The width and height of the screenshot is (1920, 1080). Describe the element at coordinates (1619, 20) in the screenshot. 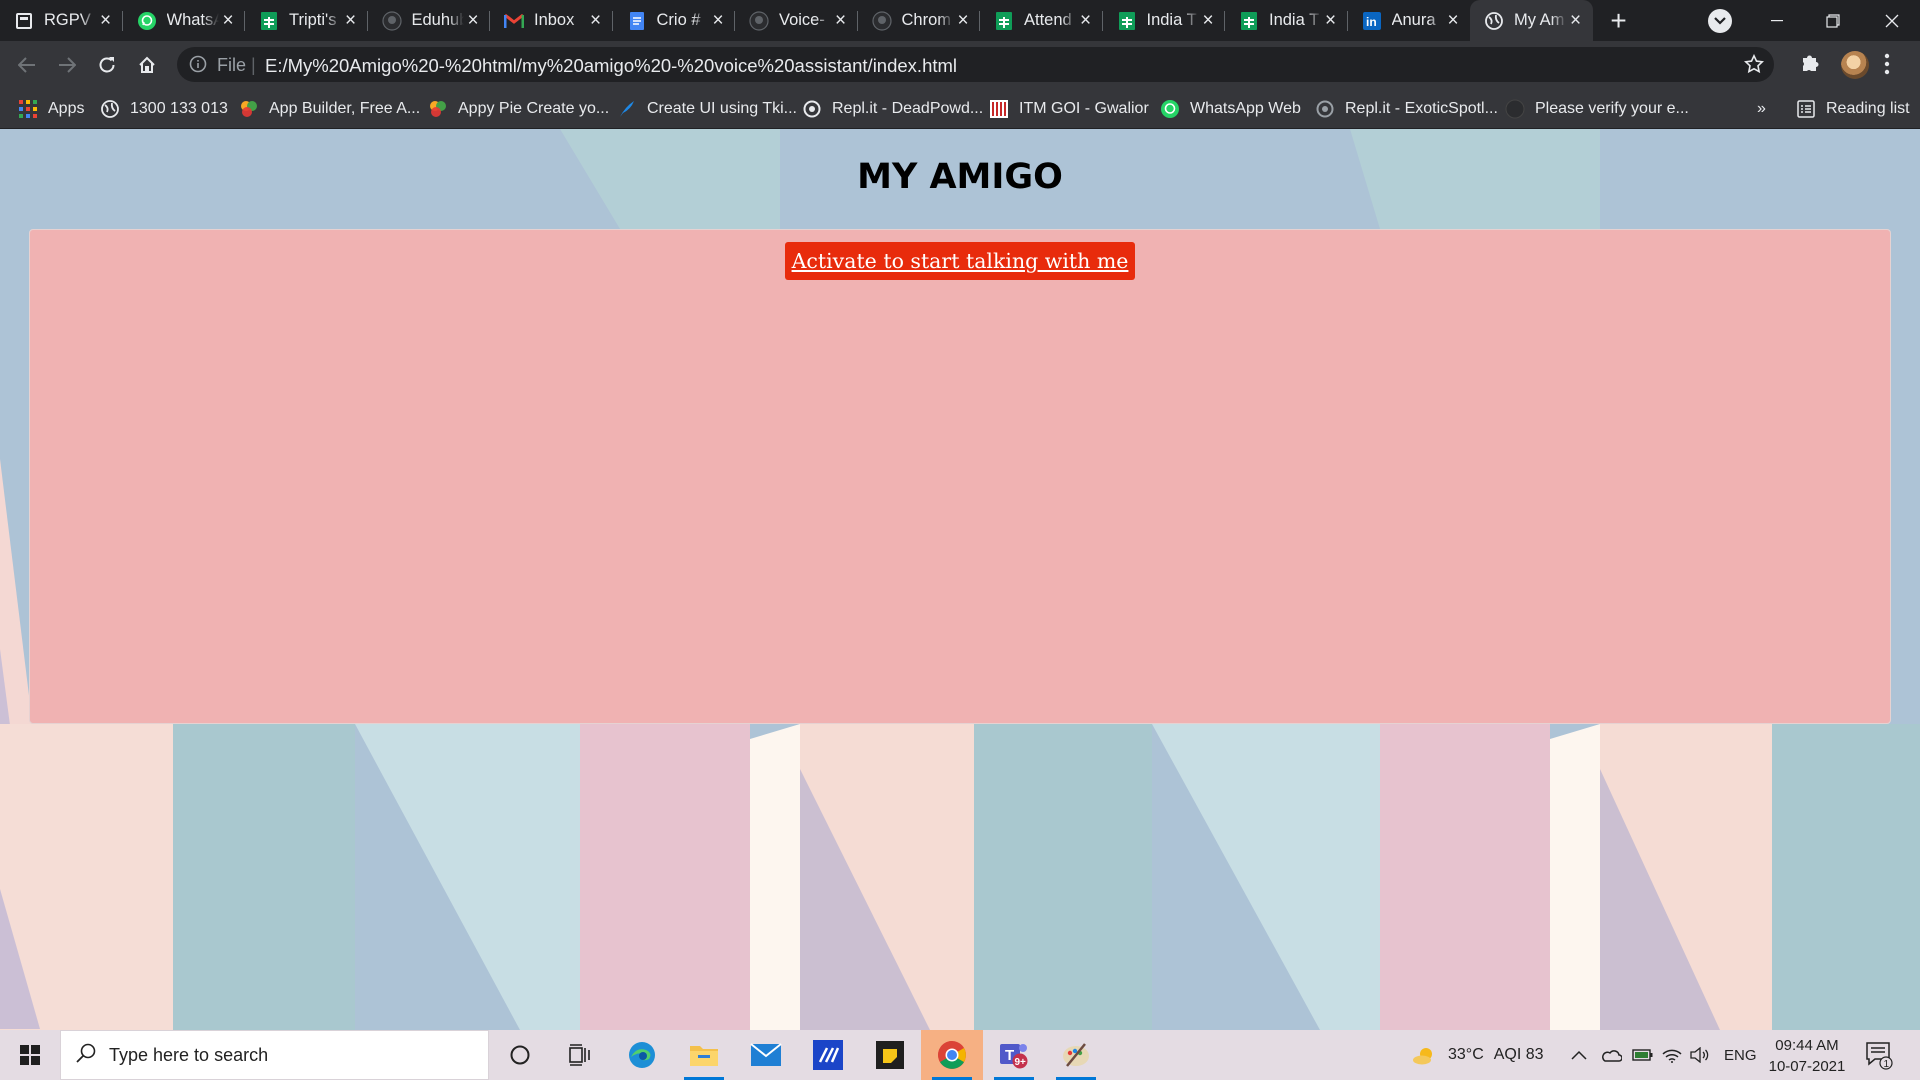

I see `new-tab-button: +` at that location.